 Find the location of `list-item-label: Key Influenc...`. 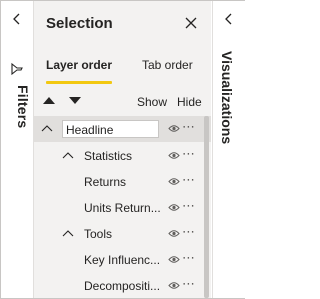

list-item-label: Key Influenc... is located at coordinates (122, 260).